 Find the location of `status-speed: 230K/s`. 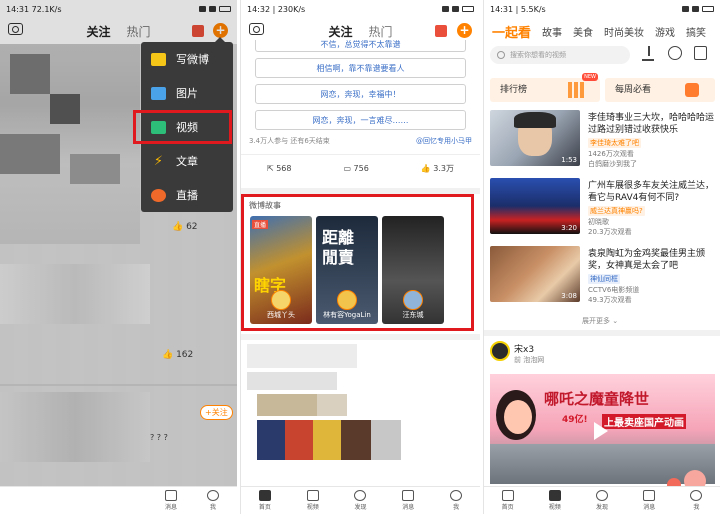

status-speed: 230K/s is located at coordinates (291, 9).